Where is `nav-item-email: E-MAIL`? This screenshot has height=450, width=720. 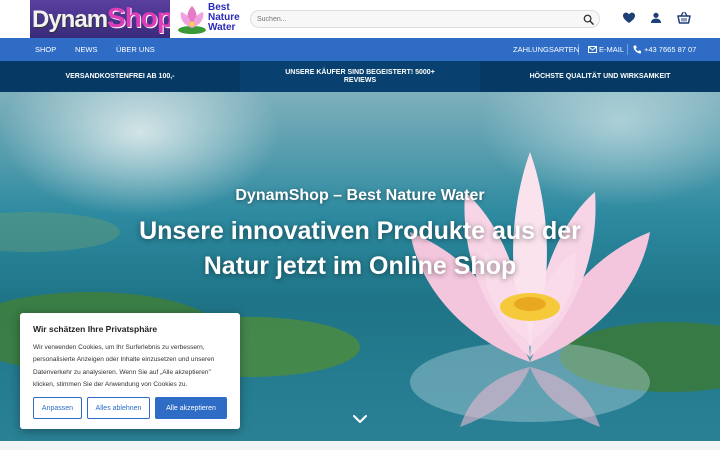 nav-item-email: E-MAIL is located at coordinates (611, 49).